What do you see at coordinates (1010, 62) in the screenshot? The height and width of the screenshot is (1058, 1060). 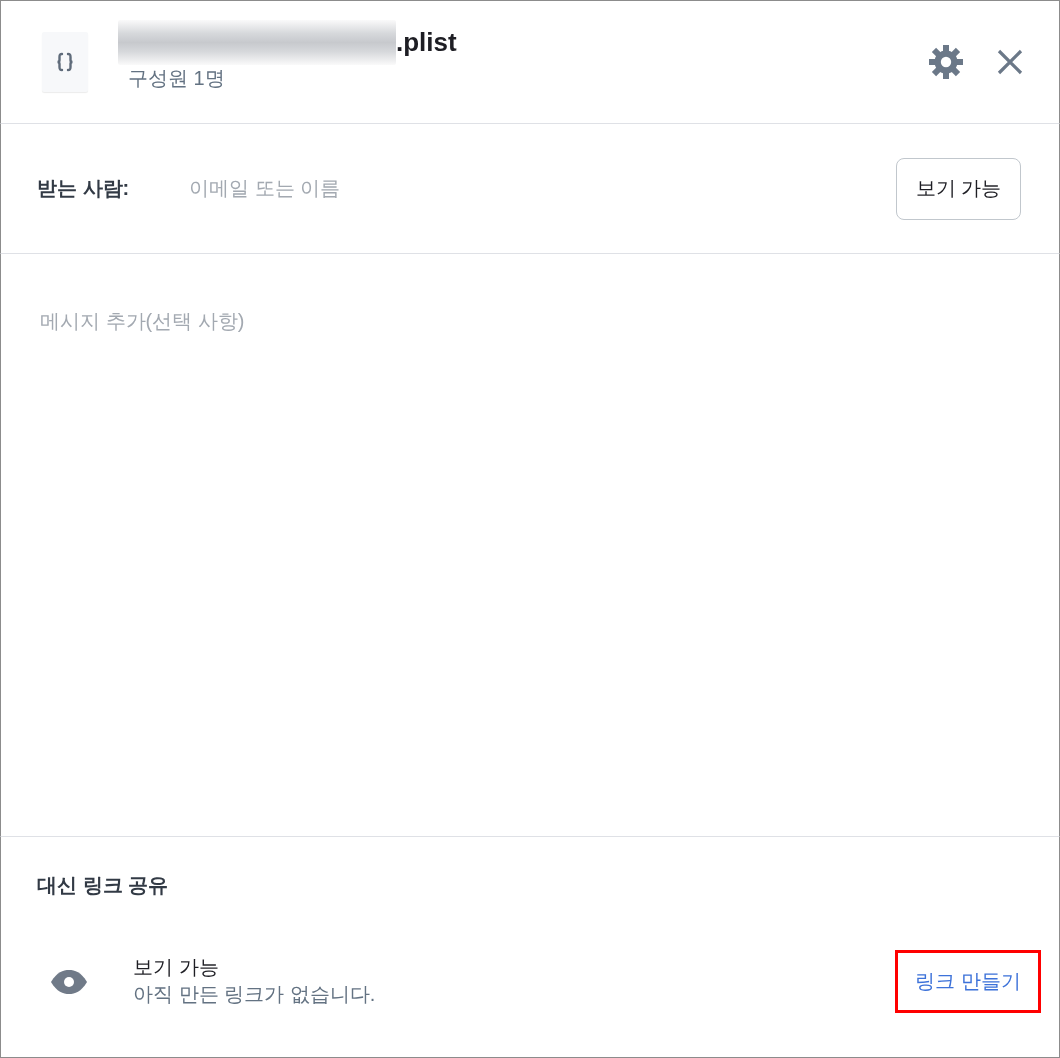 I see `close-icon` at bounding box center [1010, 62].